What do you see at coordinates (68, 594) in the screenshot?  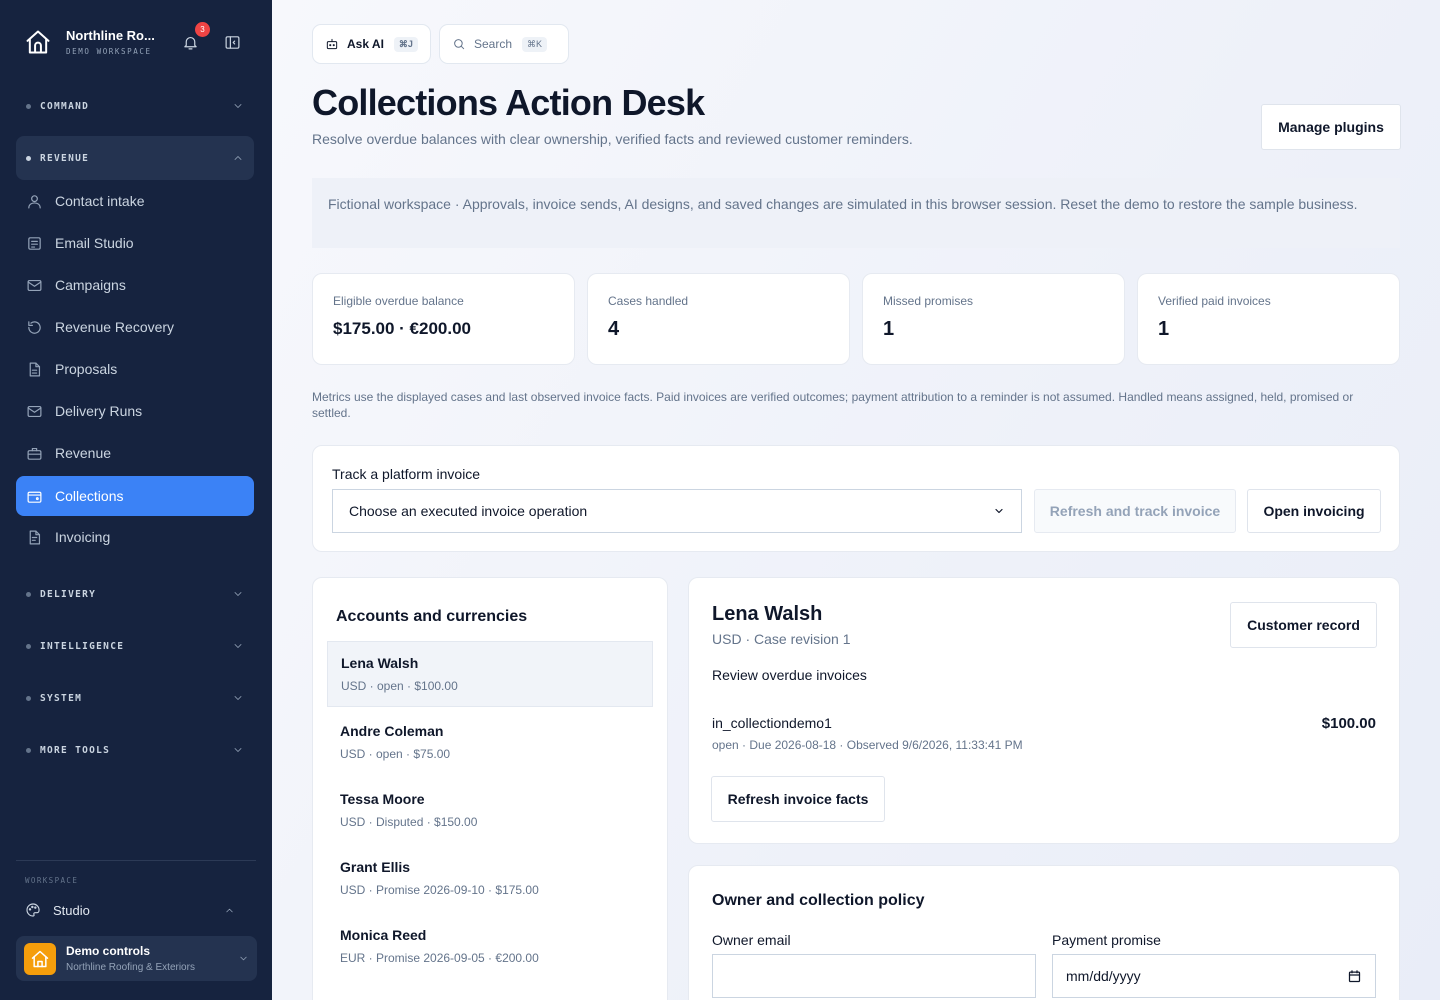 I see `section-label: DELIVERY` at bounding box center [68, 594].